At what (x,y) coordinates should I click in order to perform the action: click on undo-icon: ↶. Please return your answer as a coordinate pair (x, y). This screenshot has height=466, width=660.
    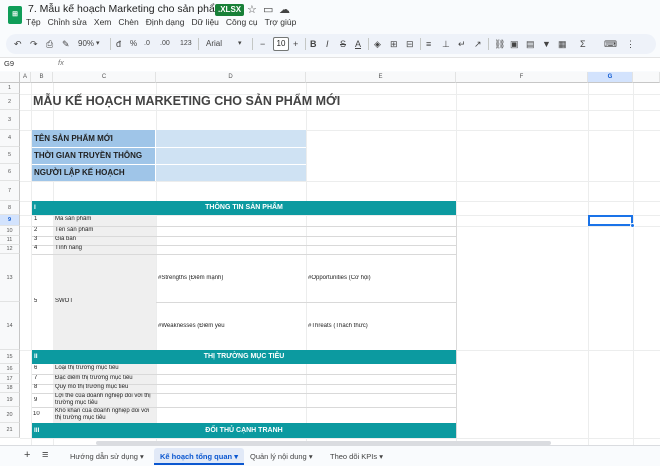
    Looking at the image, I should click on (18, 44).